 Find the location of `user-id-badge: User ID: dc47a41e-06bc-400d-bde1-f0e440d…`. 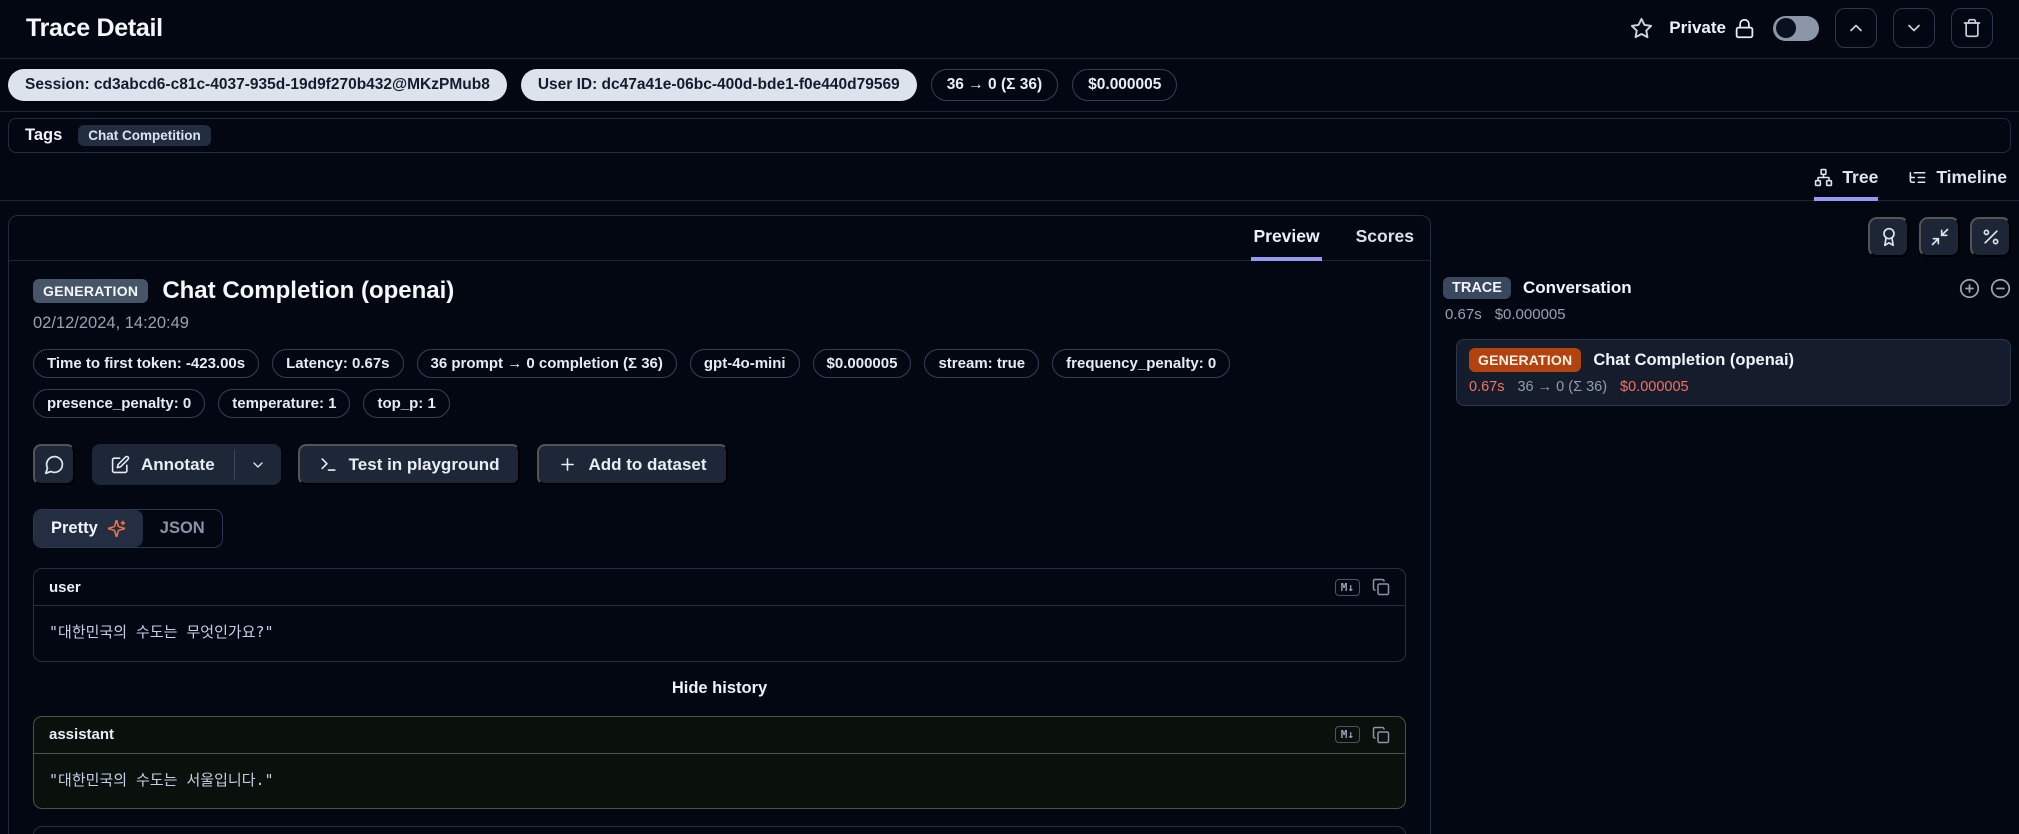

user-id-badge: User ID: dc47a41e-06bc-400d-bde1-f0e440d… is located at coordinates (718, 85).